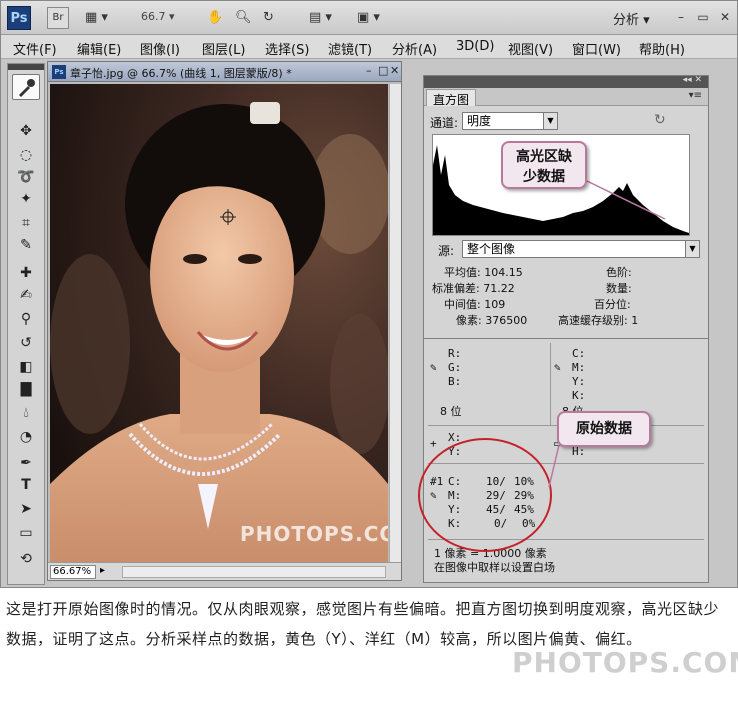  Describe the element at coordinates (544, 165) in the screenshot. I see `callout-highlight-missing: 高光区缺 少数据` at that location.